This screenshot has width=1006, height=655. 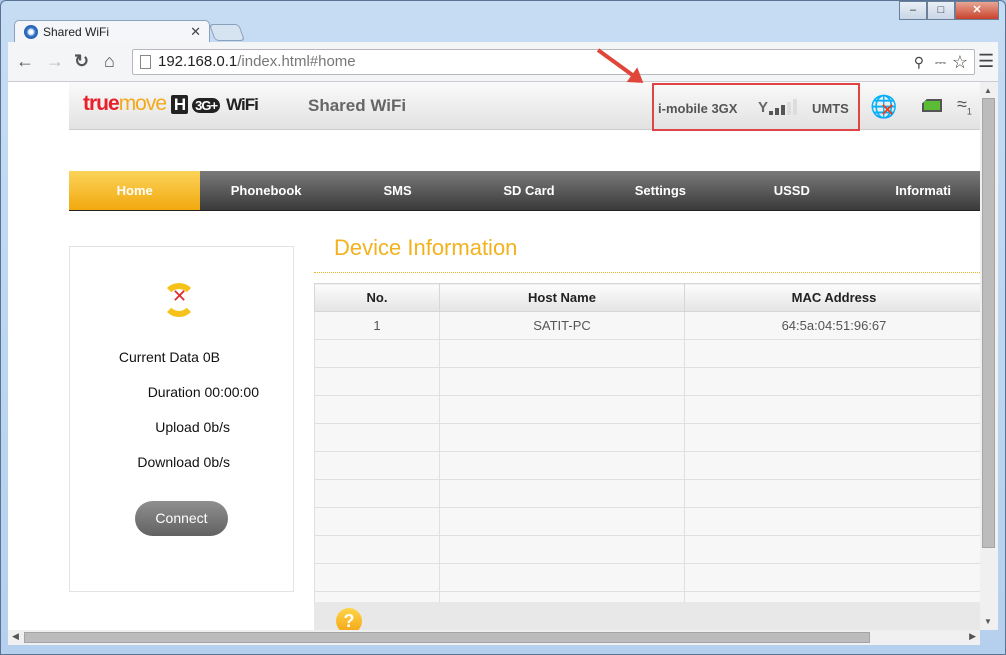 What do you see at coordinates (192, 427) in the screenshot?
I see `upload-row: Upload 0b/s` at bounding box center [192, 427].